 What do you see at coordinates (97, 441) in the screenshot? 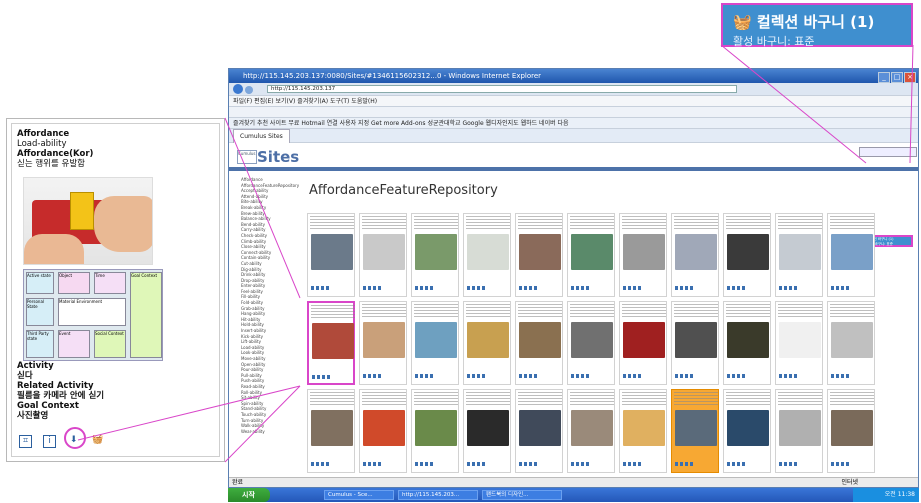
I see `basket-icon: 🧺` at bounding box center [97, 441].